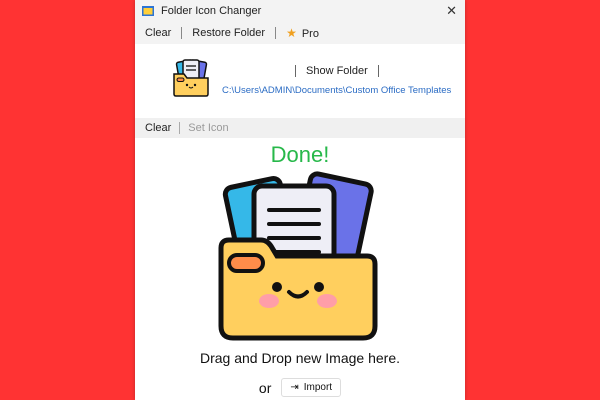 Image resolution: width=600 pixels, height=400 pixels. What do you see at coordinates (265, 387) in the screenshot?
I see `or-label: or` at bounding box center [265, 387].